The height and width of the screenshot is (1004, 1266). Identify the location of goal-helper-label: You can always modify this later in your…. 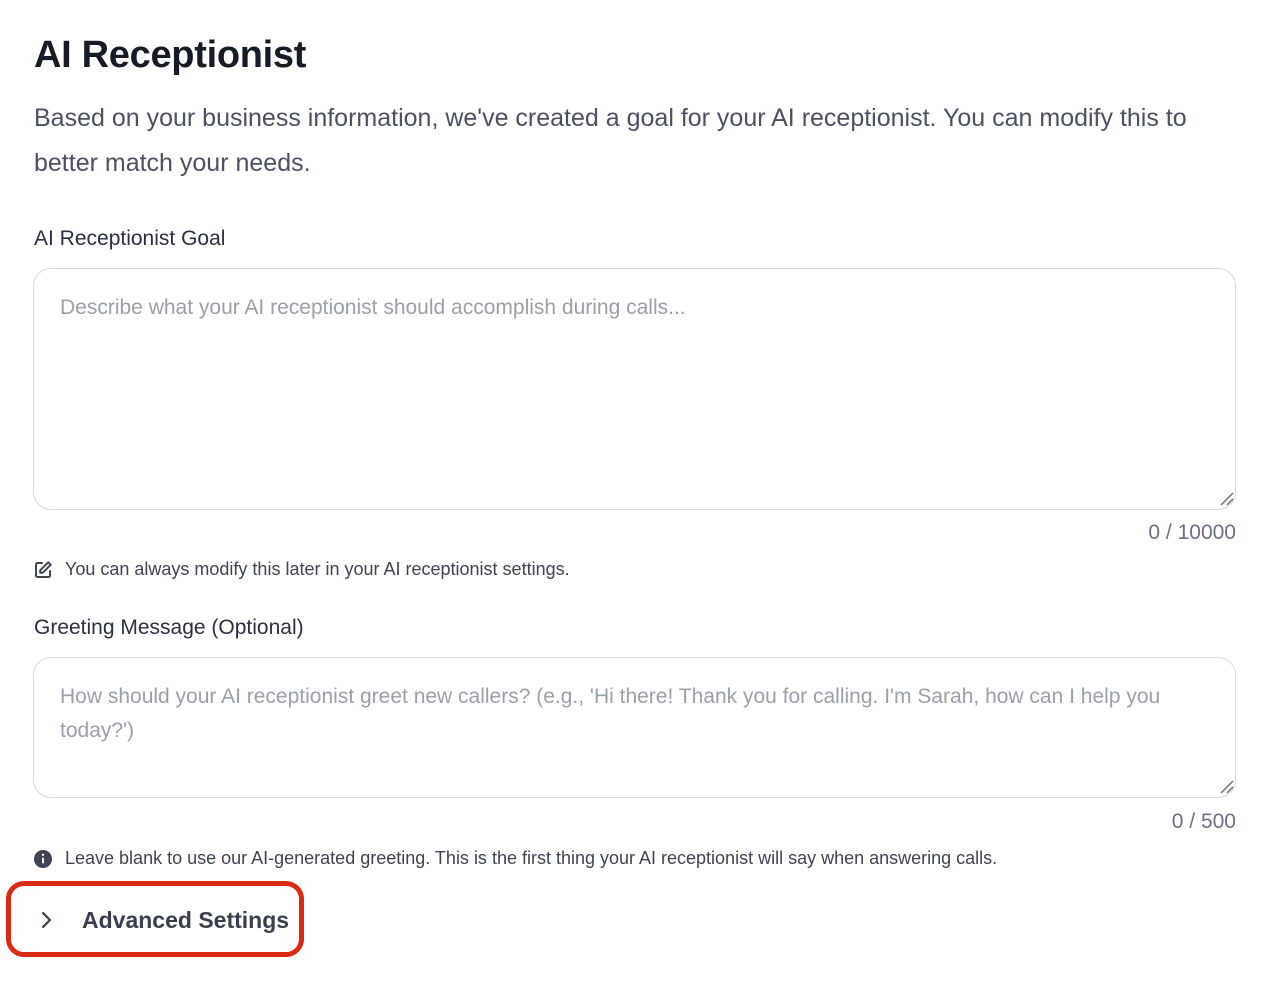
(317, 569).